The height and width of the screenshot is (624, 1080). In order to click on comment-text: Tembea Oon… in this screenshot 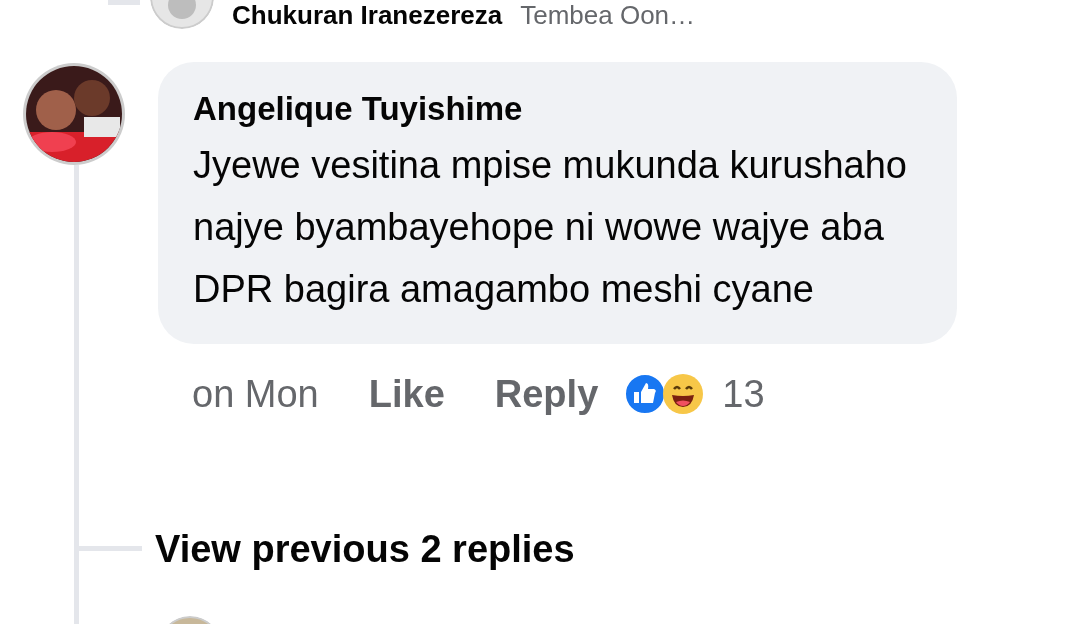, I will do `click(608, 15)`.